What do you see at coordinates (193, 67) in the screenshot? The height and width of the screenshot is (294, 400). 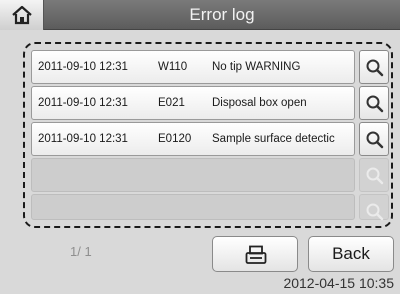 I see `log-row: 2011-09-10 12:31 W110 No tip WARNING` at bounding box center [193, 67].